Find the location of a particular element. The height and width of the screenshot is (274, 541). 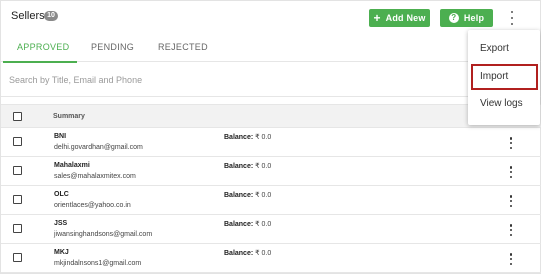

menu-item-export: Export is located at coordinates (504, 49).